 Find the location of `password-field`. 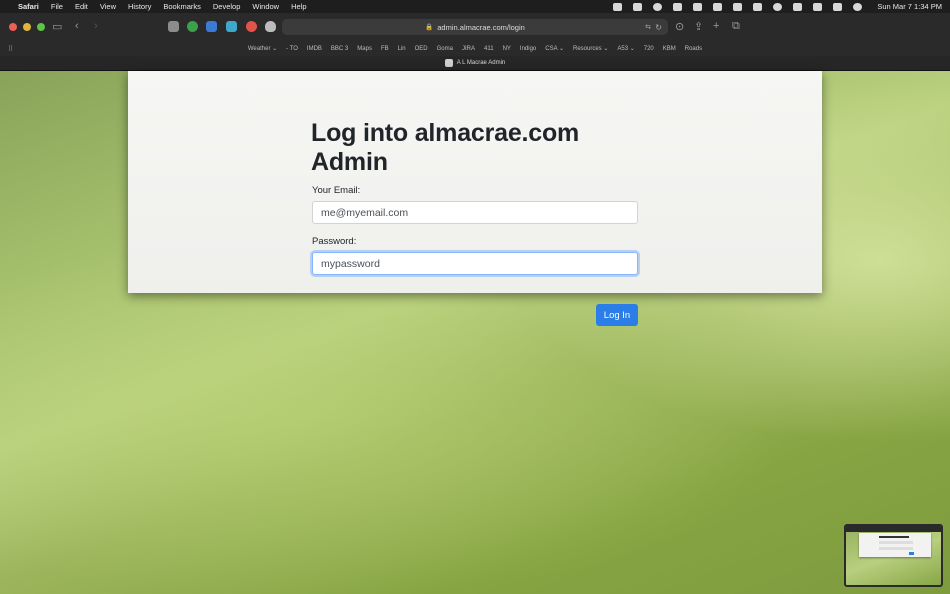

password-field is located at coordinates (475, 263).